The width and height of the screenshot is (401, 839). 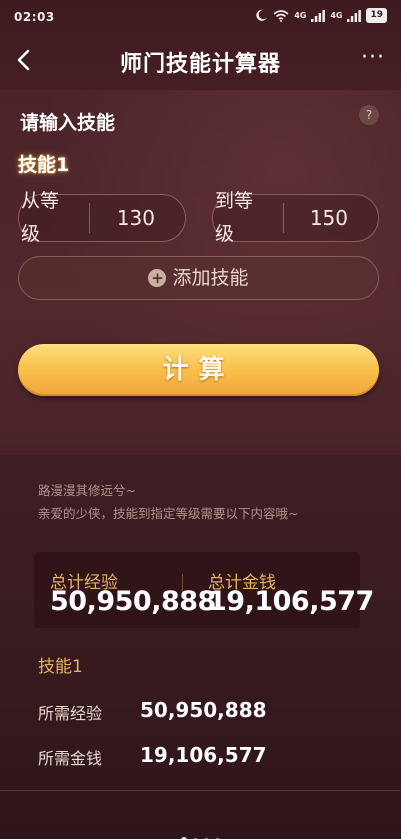 I want to click on status-time: 02:03, so click(x=34, y=17).